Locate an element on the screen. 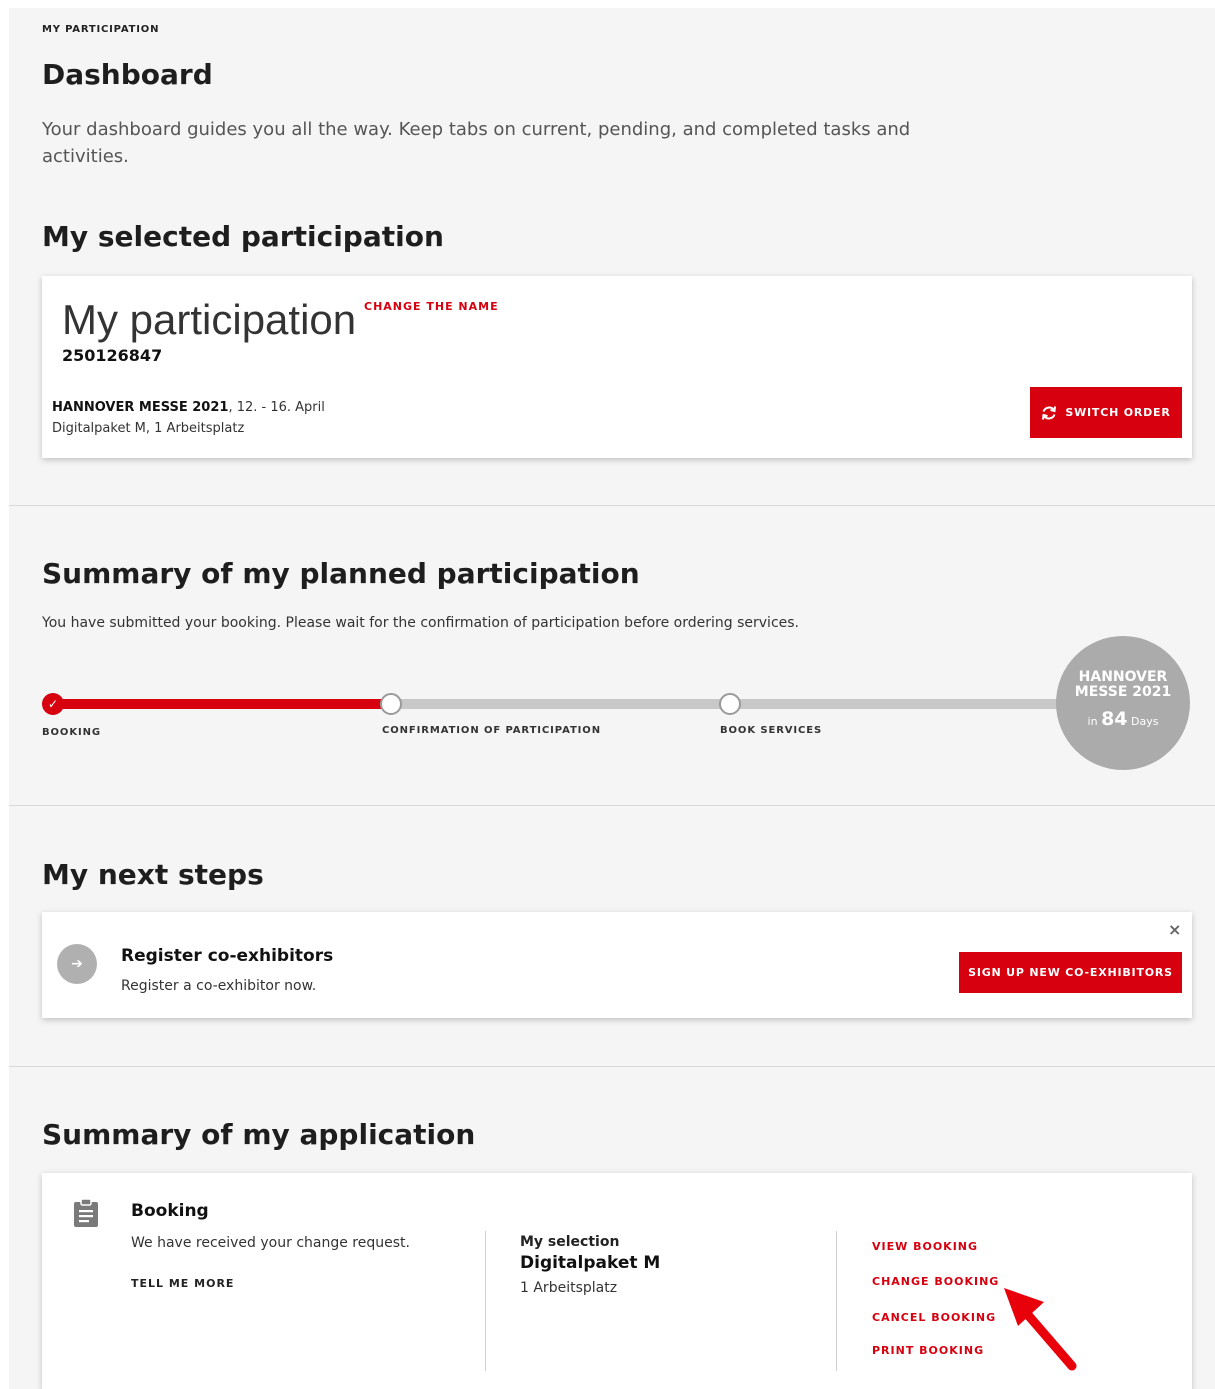 This screenshot has width=1215, height=1389. next-step-text: Register a co-exhibitor now. is located at coordinates (219, 986).